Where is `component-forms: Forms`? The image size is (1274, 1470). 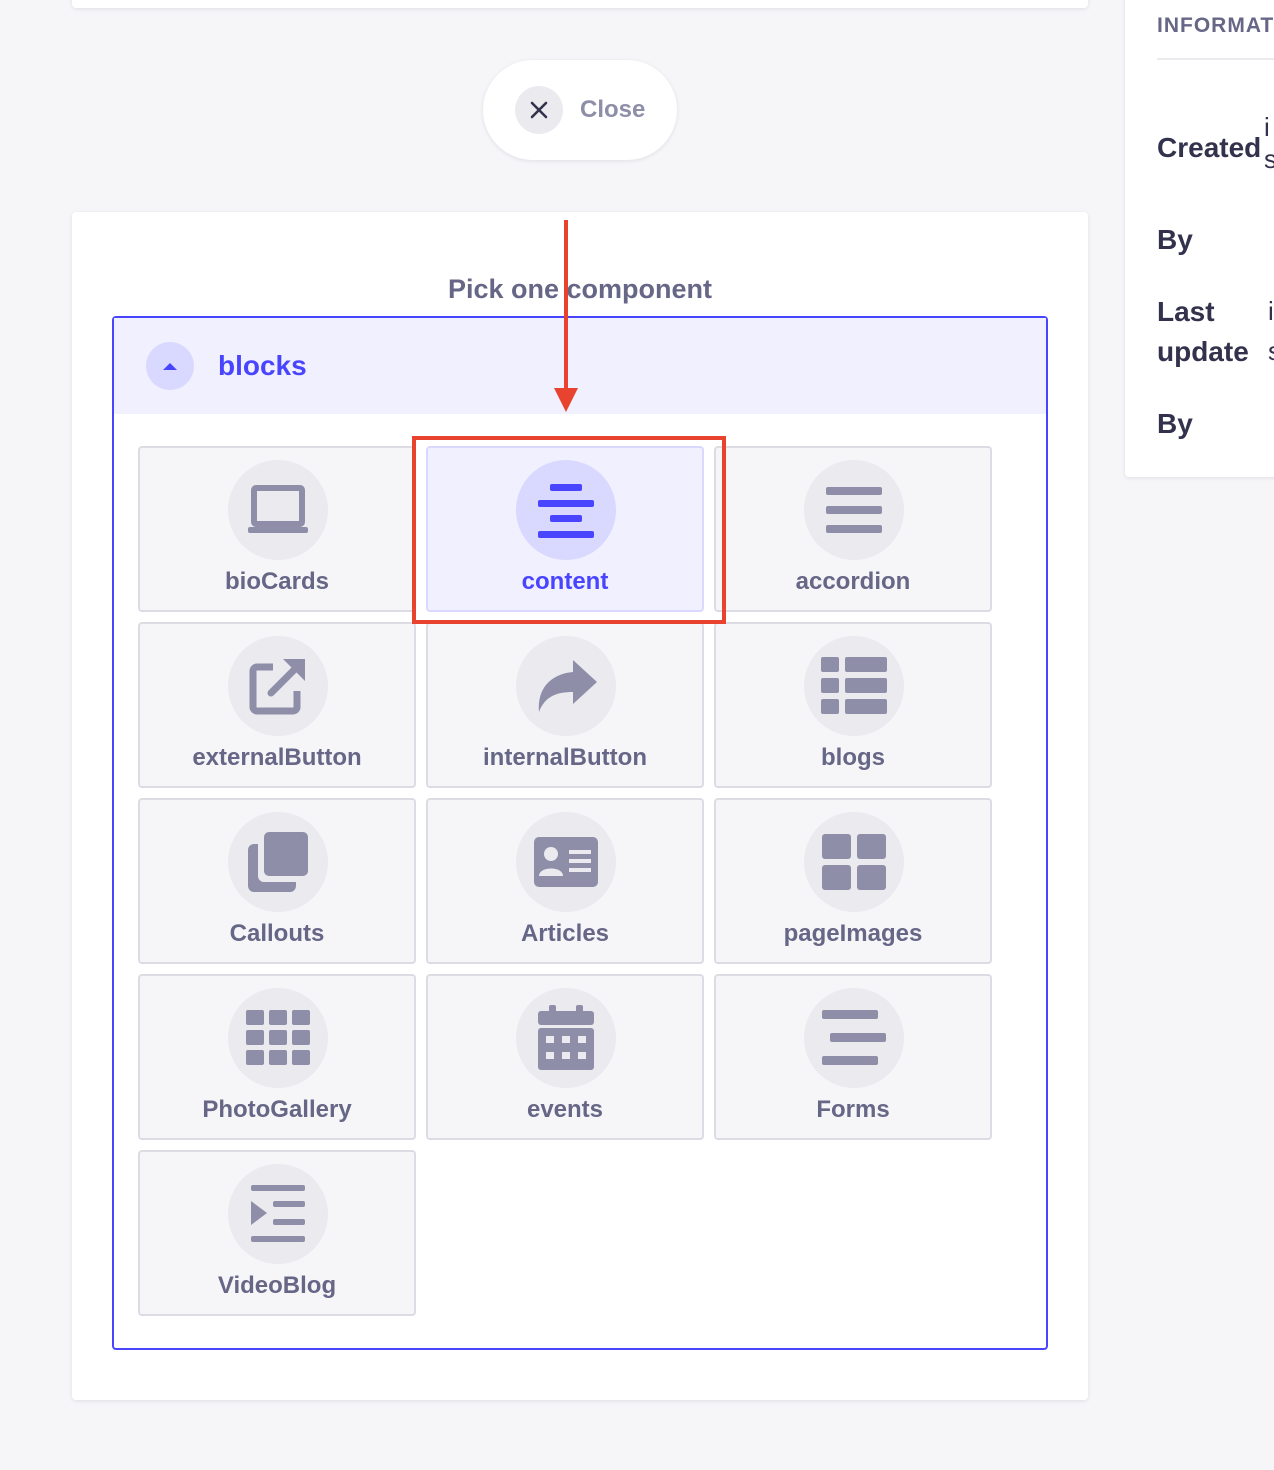 component-forms: Forms is located at coordinates (853, 1057).